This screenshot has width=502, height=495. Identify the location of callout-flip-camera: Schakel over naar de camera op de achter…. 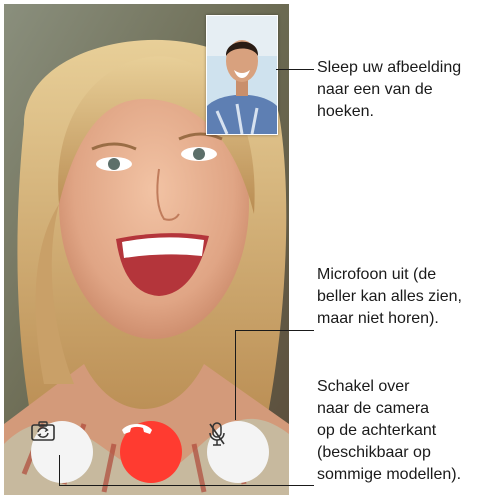
(389, 431).